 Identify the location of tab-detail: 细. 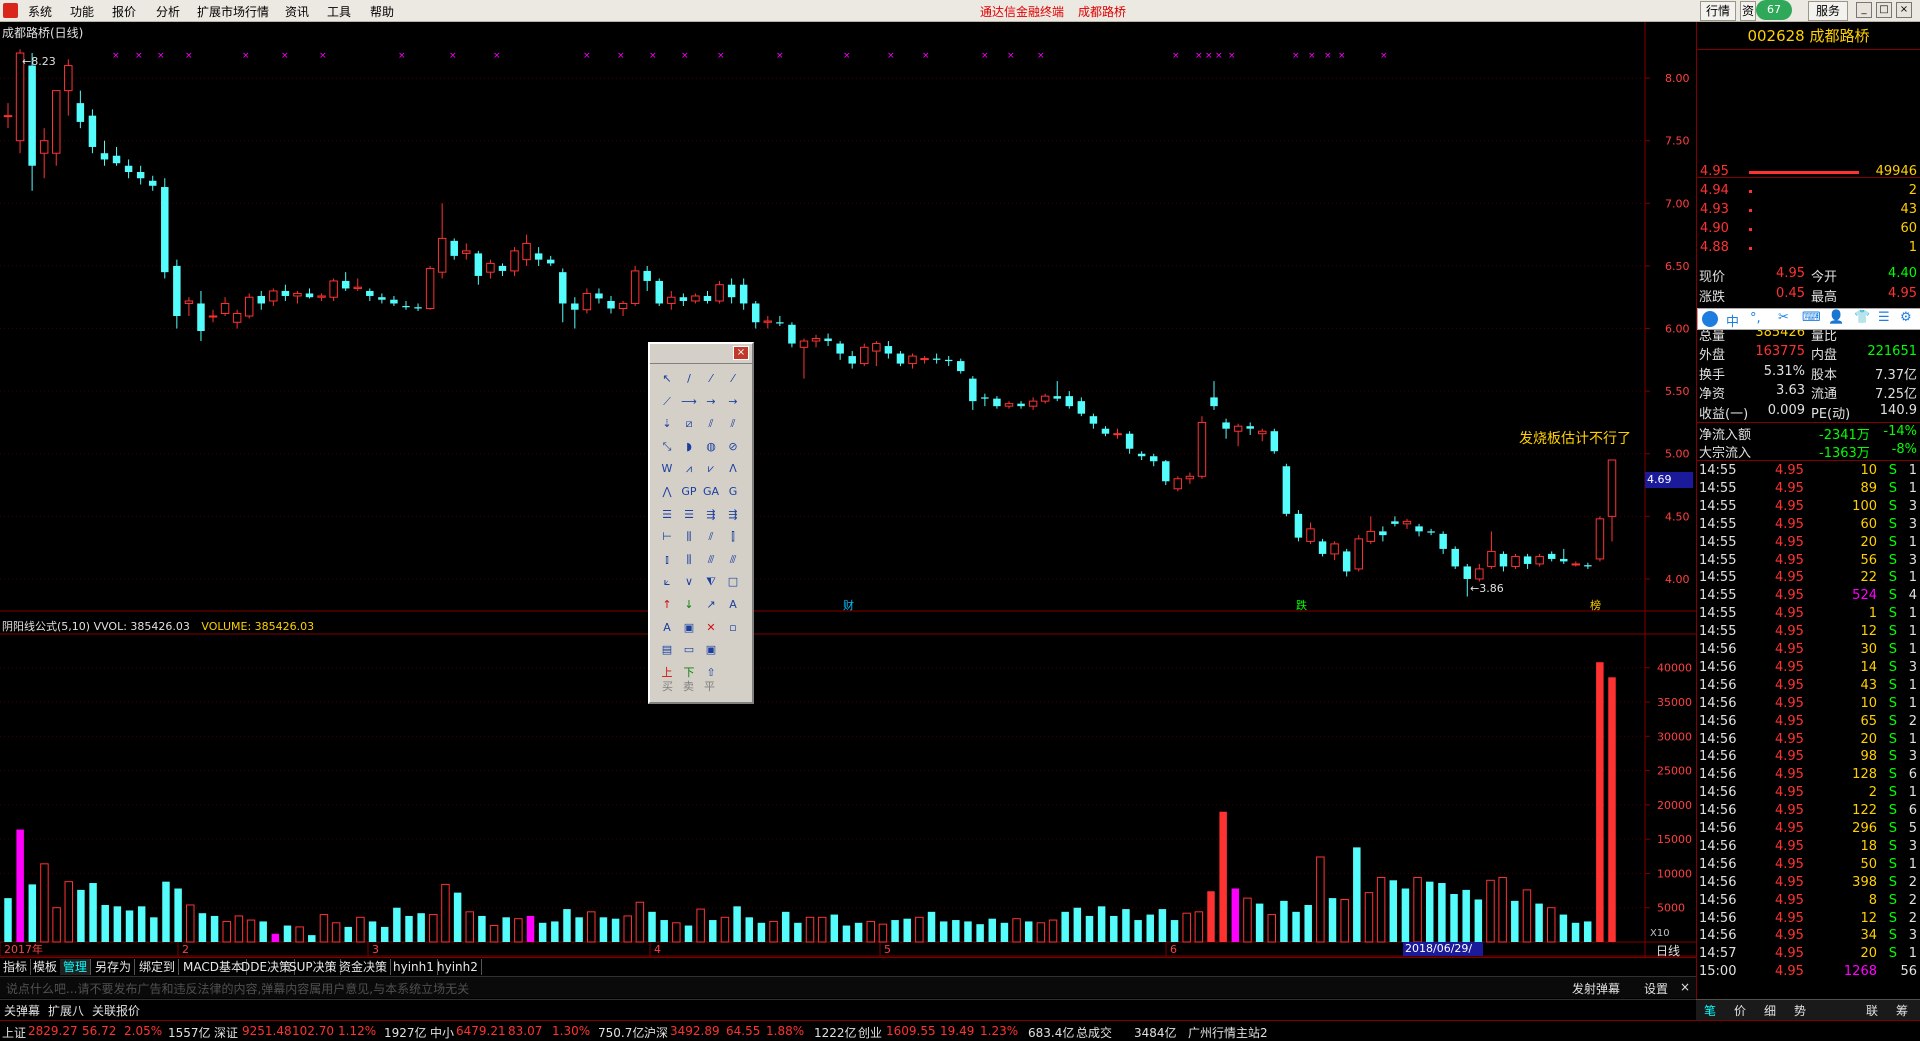
(1770, 1010).